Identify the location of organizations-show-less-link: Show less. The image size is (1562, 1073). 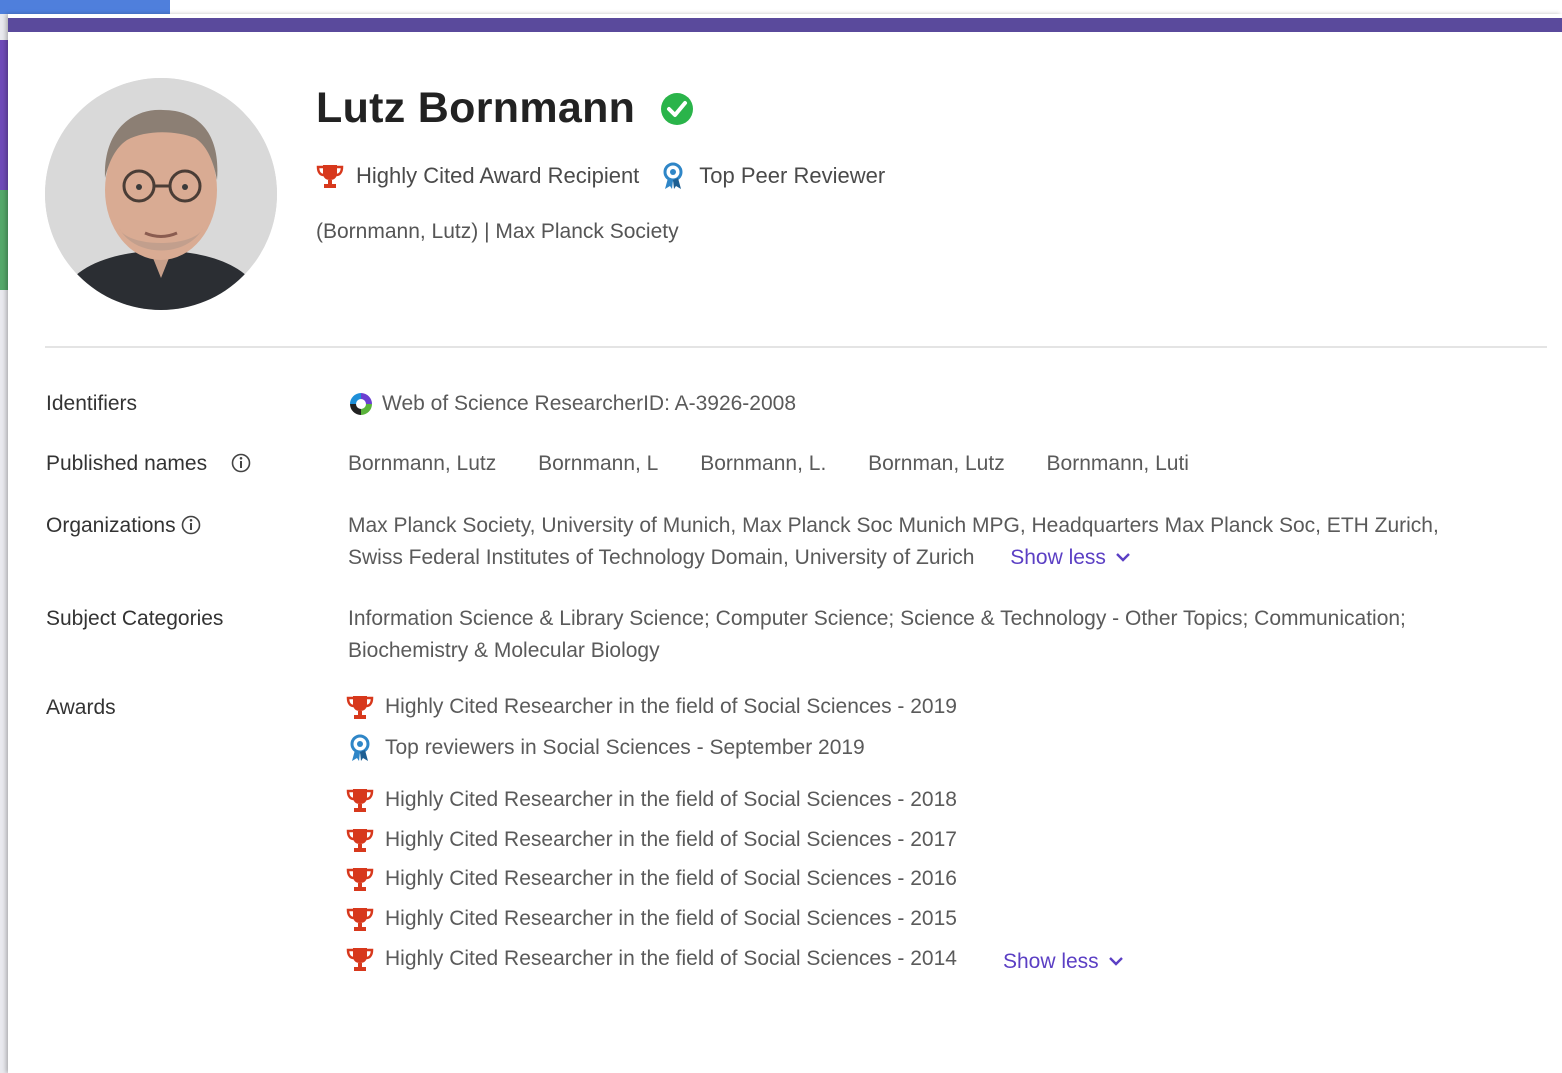
(1071, 557).